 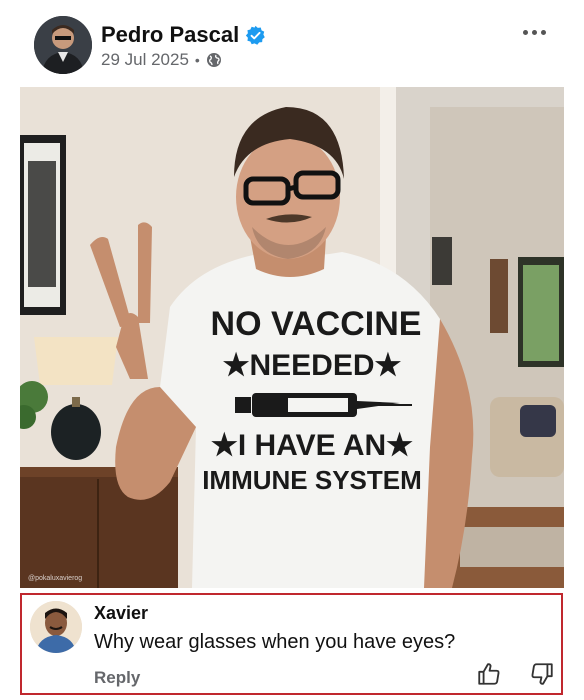 I want to click on shirt-text-line3: ★I HAVE AN★, so click(x=312, y=445).